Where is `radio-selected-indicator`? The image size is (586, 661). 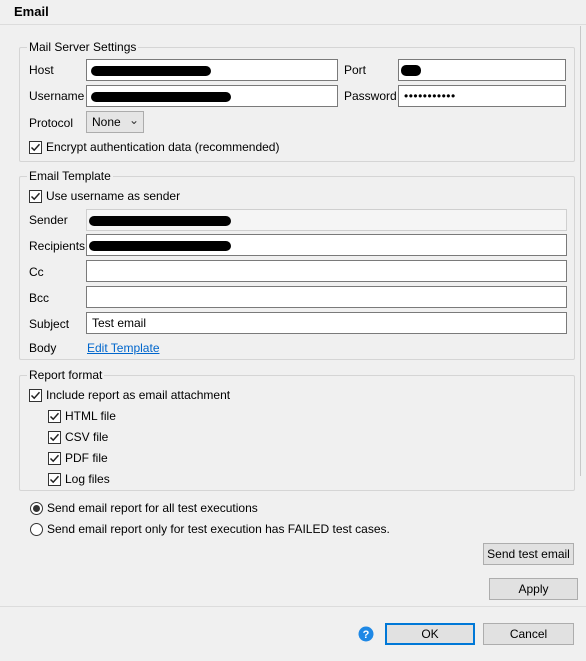 radio-selected-indicator is located at coordinates (36, 508).